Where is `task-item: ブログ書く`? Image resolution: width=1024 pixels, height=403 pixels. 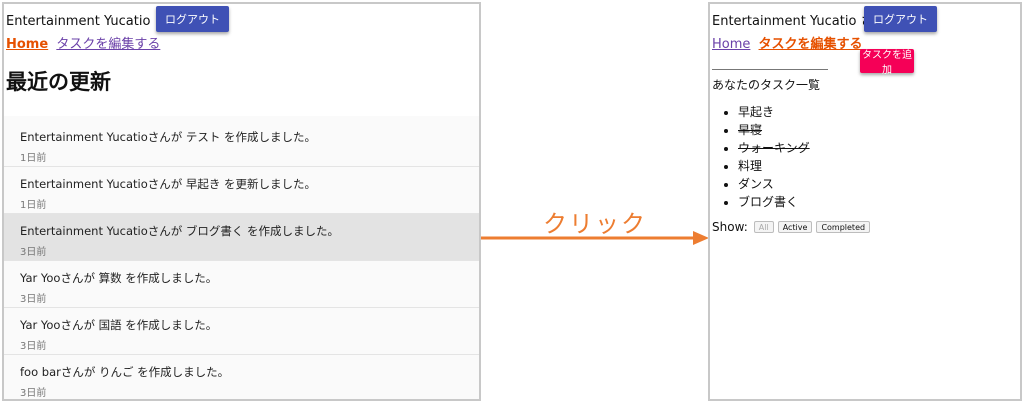 task-item: ブログ書く is located at coordinates (774, 202).